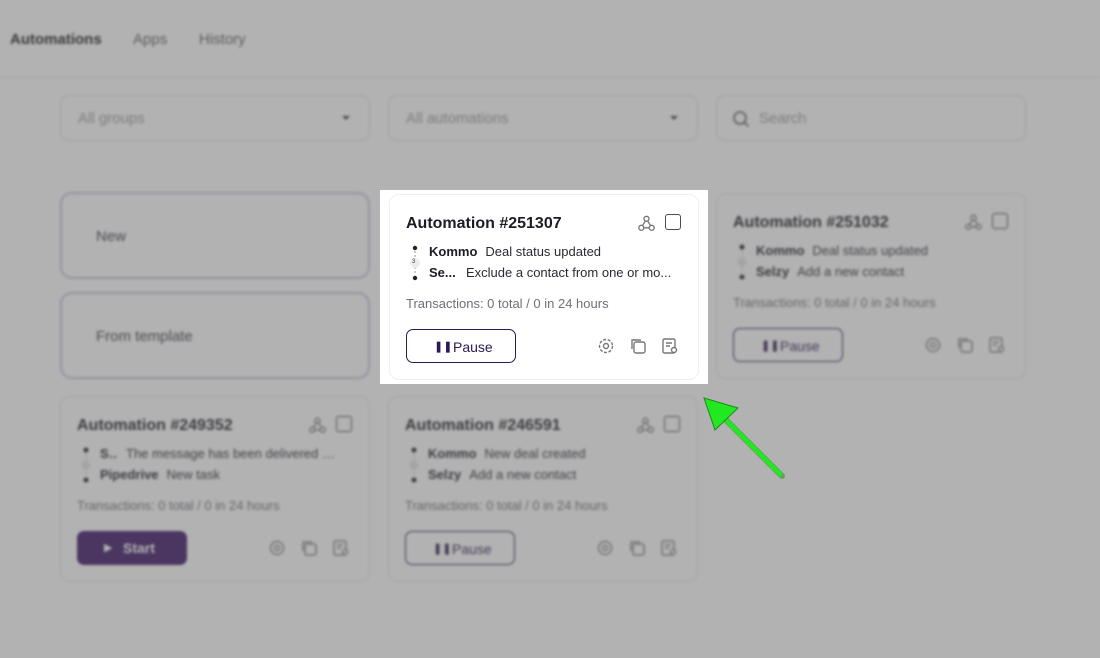  I want to click on start-button: ▶ Start, so click(132, 548).